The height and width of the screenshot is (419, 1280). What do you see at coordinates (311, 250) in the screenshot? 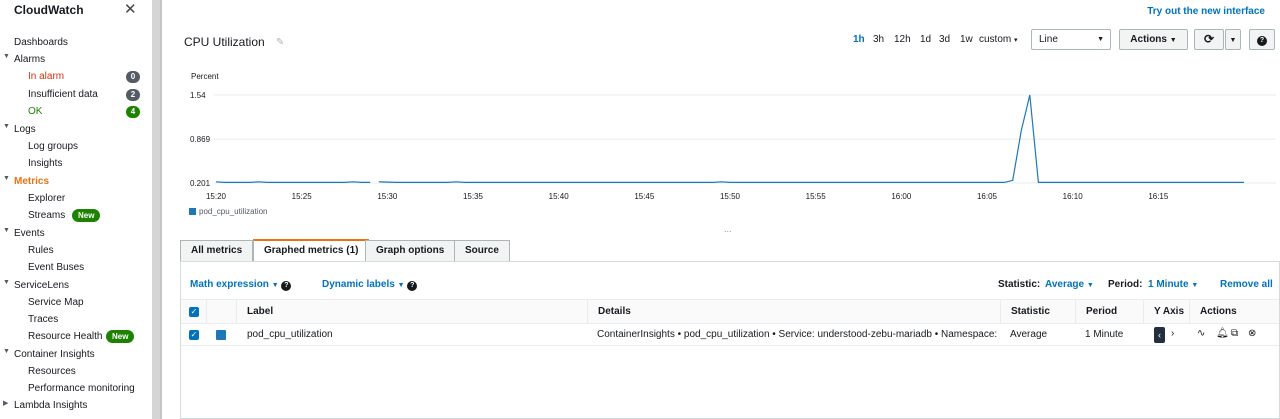
I see `tab-graphed-metrics: Graphed metrics (1)` at bounding box center [311, 250].